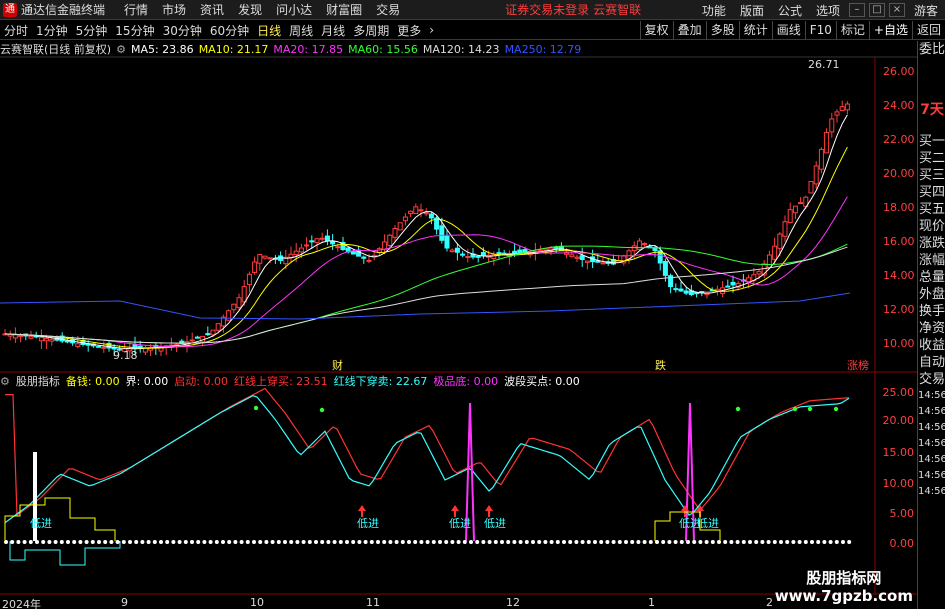 The image size is (945, 609). Describe the element at coordinates (931, 110) in the screenshot. I see `side-badge: 7天` at that location.